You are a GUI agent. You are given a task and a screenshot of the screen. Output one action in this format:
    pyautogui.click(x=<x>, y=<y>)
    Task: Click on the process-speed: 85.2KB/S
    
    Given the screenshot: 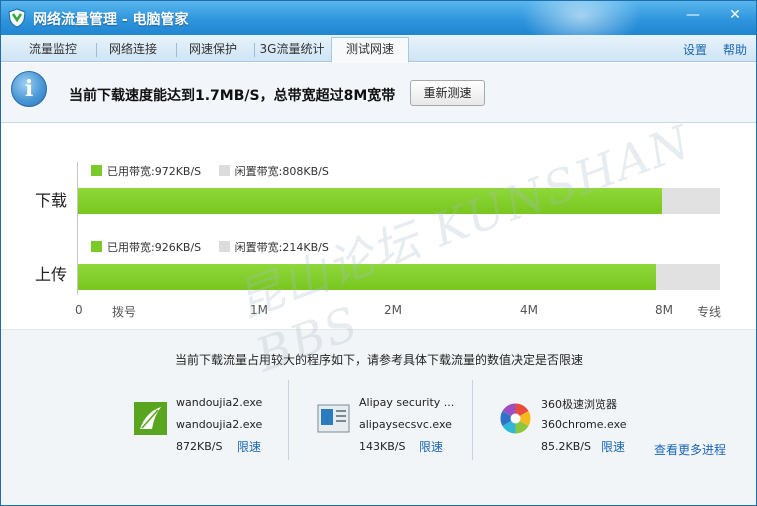 What is the action you would take?
    pyautogui.click(x=566, y=446)
    